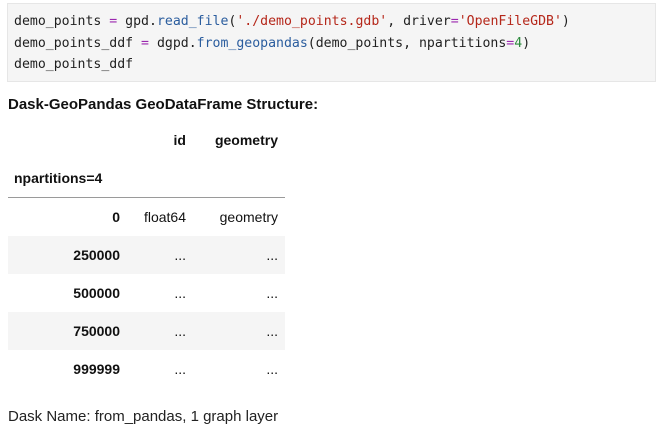 Image resolution: width=658 pixels, height=444 pixels. I want to click on index-name-row: npartitions=4, so click(146, 178).